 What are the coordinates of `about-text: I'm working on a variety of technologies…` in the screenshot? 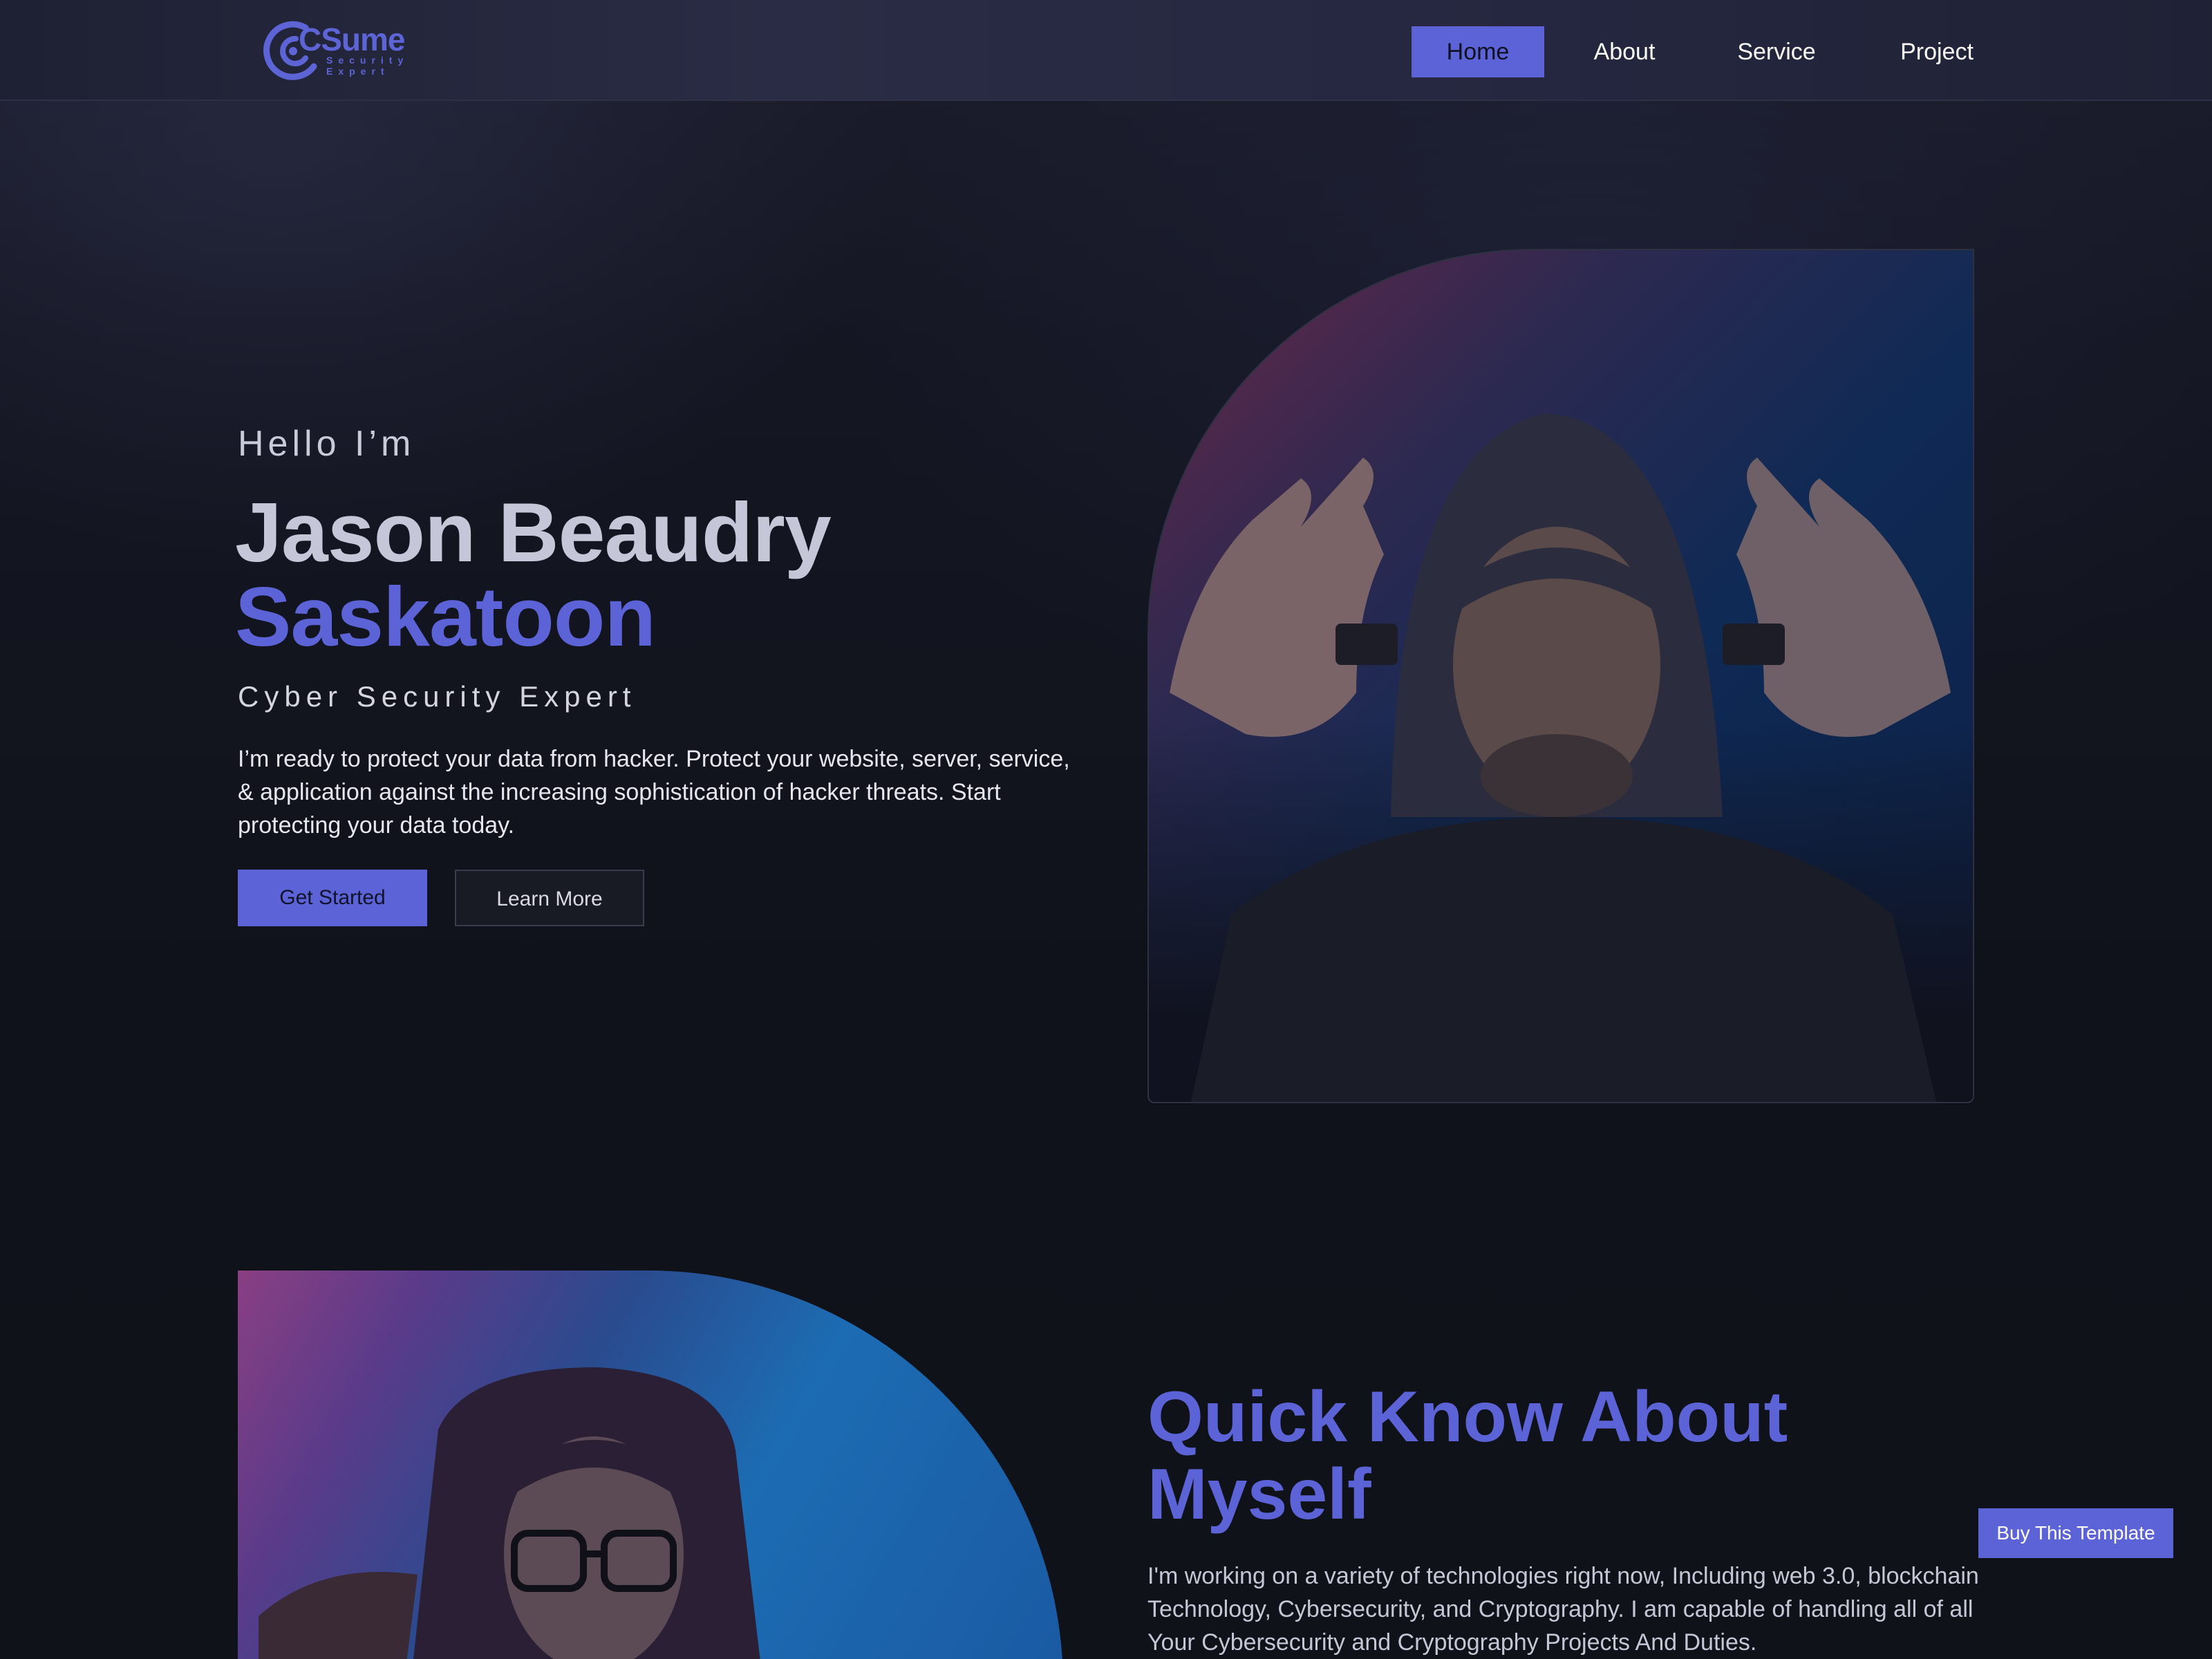 It's located at (1563, 1610).